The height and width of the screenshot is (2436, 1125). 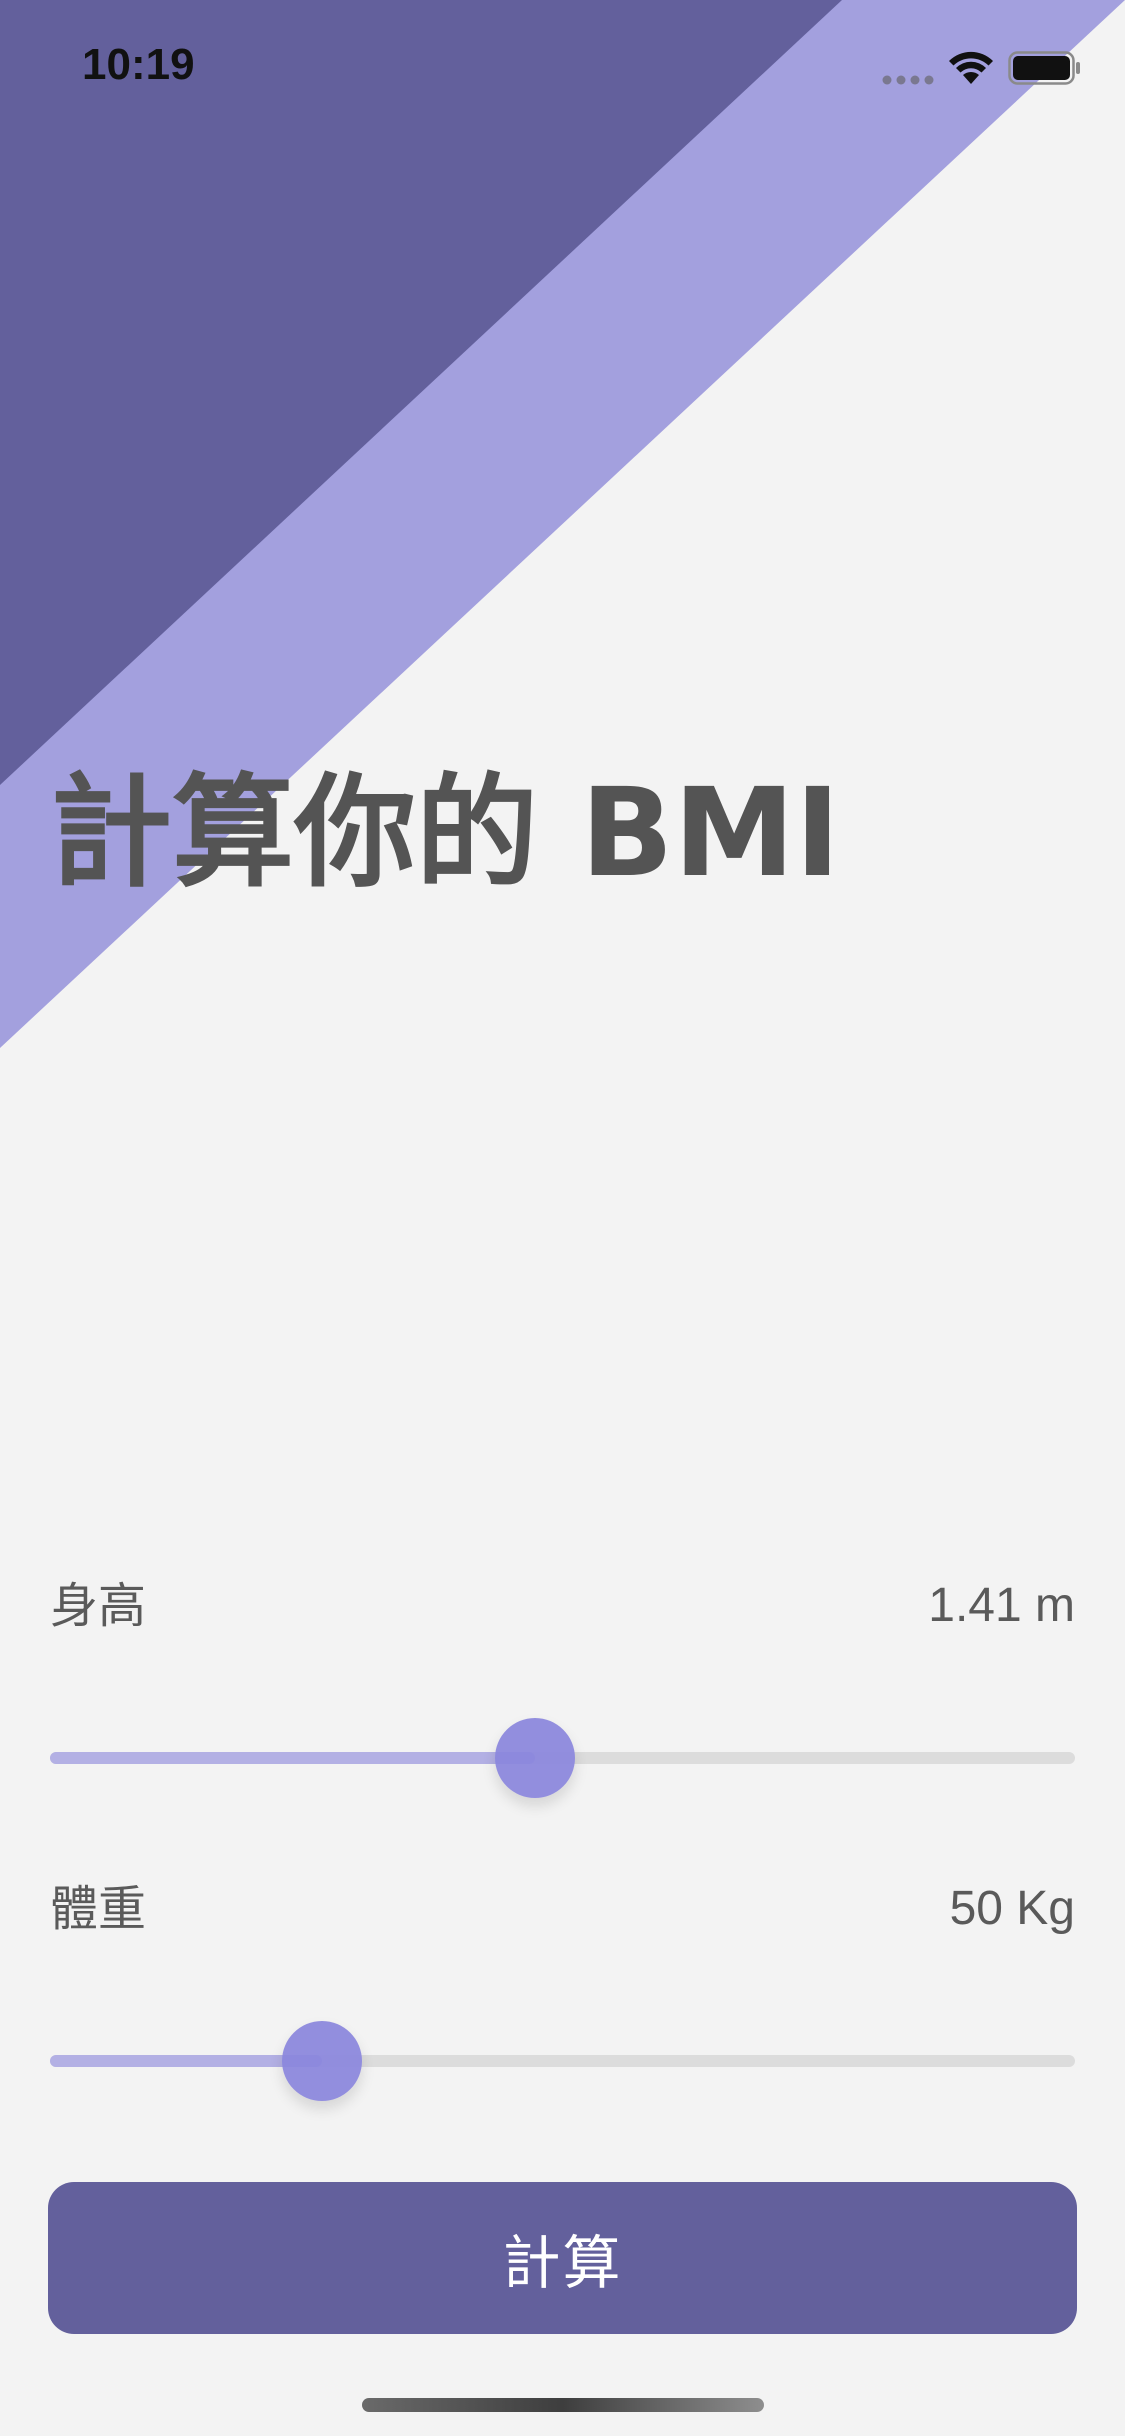 What do you see at coordinates (562, 70) in the screenshot?
I see `status-bar: 10:19` at bounding box center [562, 70].